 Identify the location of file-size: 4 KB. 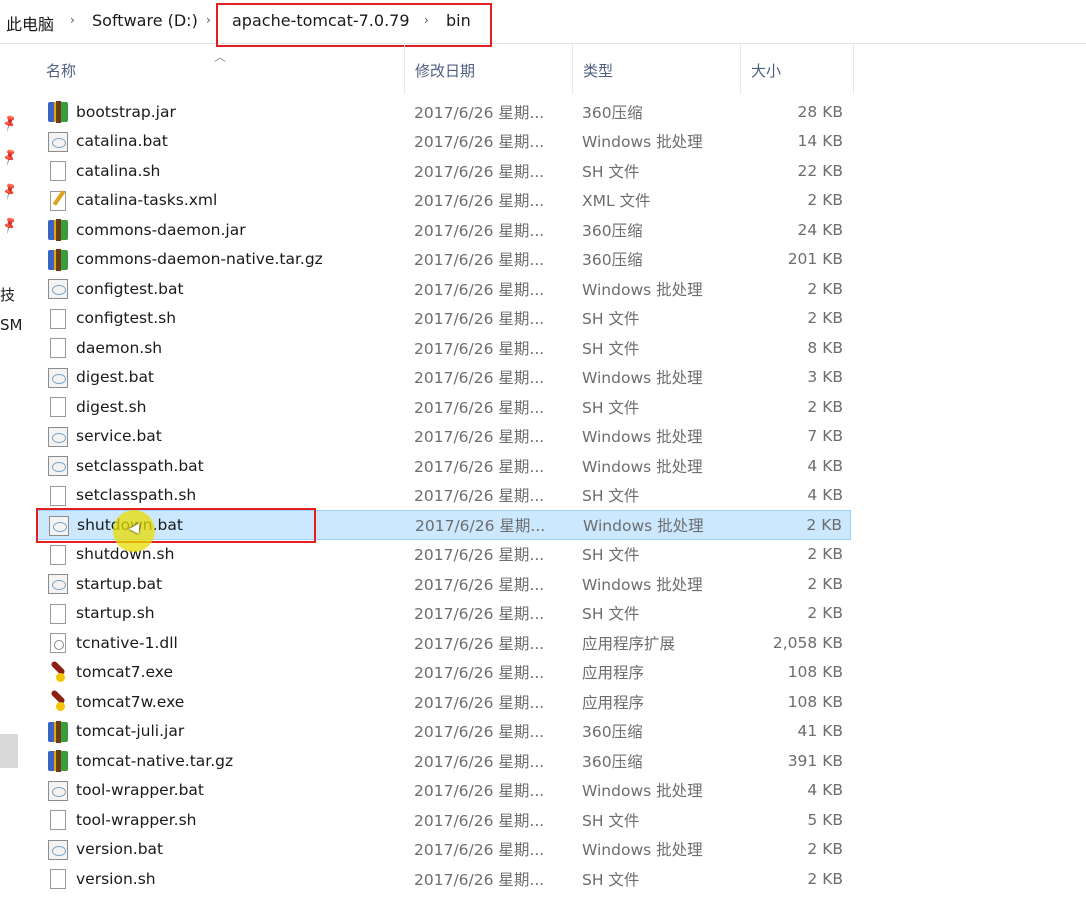
(825, 465).